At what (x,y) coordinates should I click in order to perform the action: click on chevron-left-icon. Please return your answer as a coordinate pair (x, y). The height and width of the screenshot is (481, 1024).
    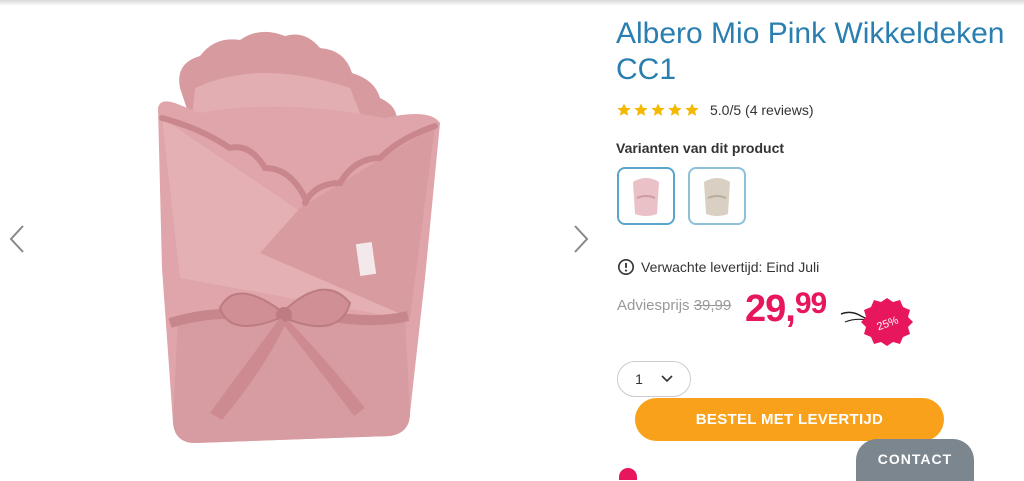
    Looking at the image, I should click on (16, 239).